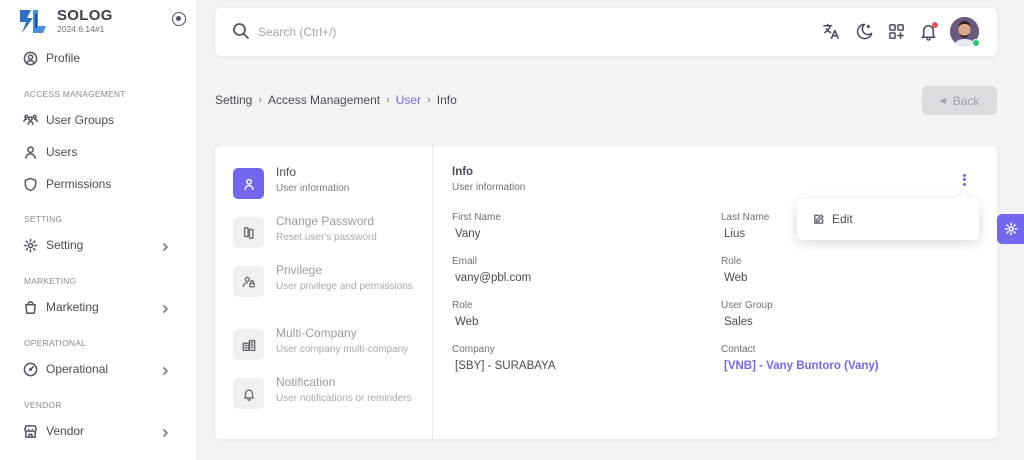 This screenshot has height=460, width=1024. Describe the element at coordinates (286, 172) in the screenshot. I see `tab-title: Info` at that location.